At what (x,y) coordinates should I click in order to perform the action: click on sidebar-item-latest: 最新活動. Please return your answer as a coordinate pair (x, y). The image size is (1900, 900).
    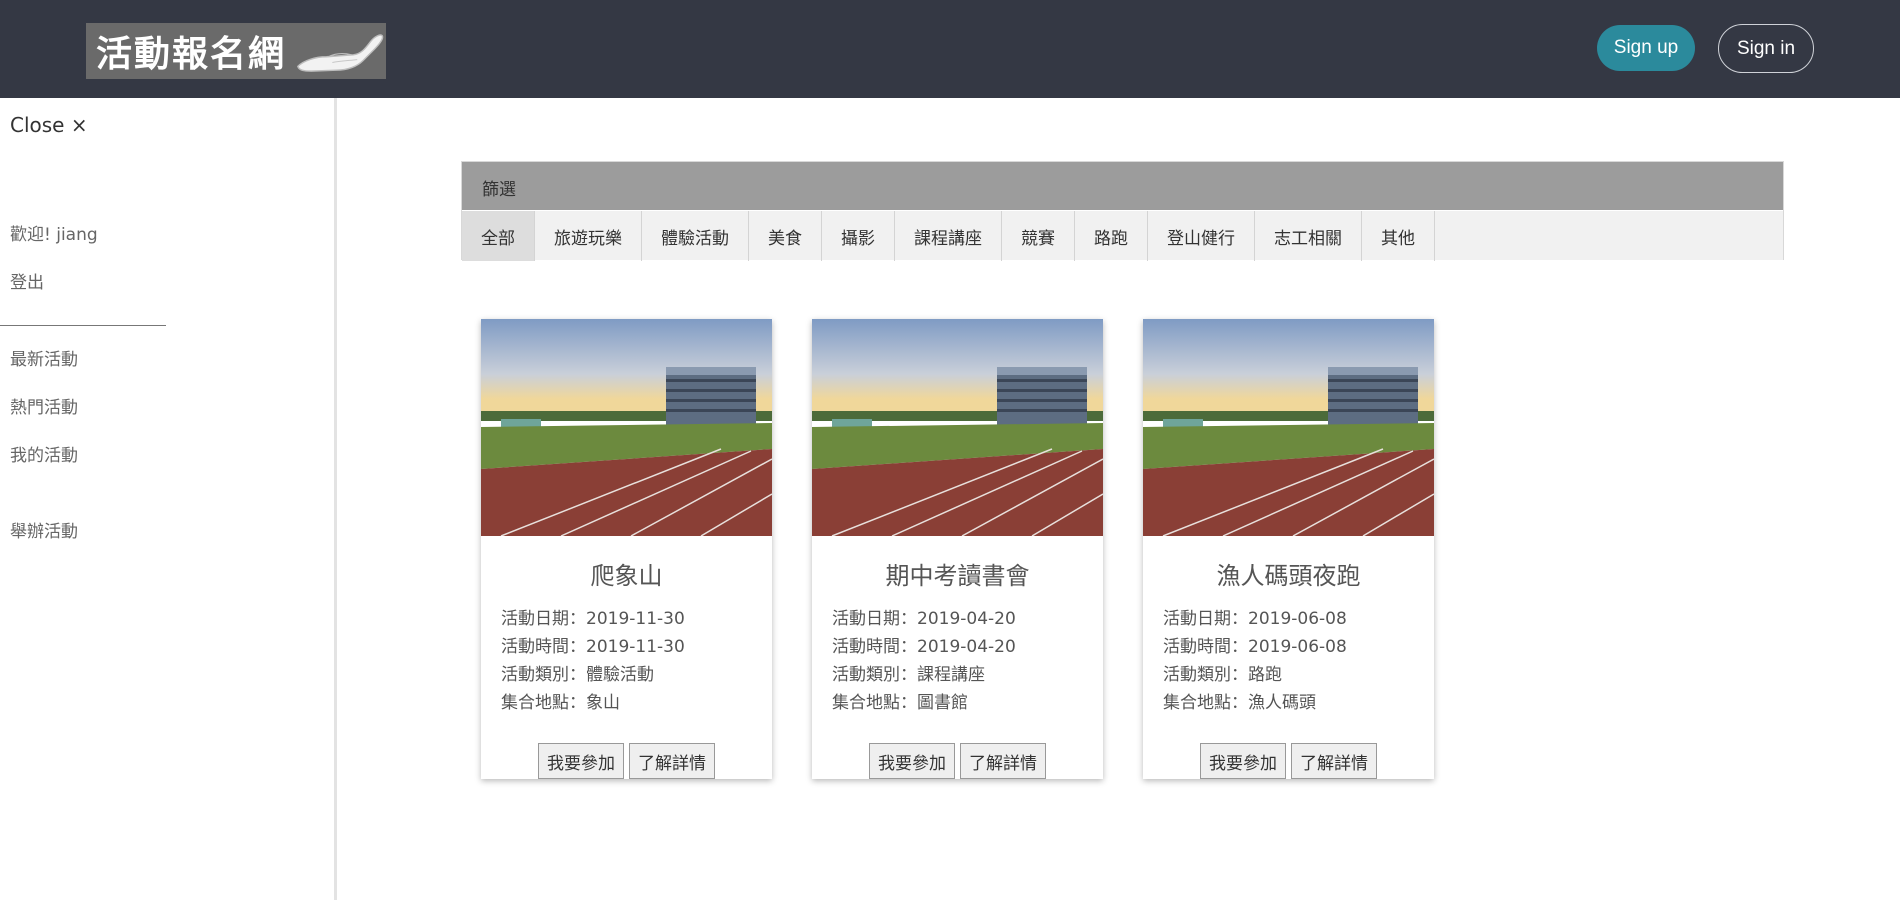
    Looking at the image, I should click on (44, 357).